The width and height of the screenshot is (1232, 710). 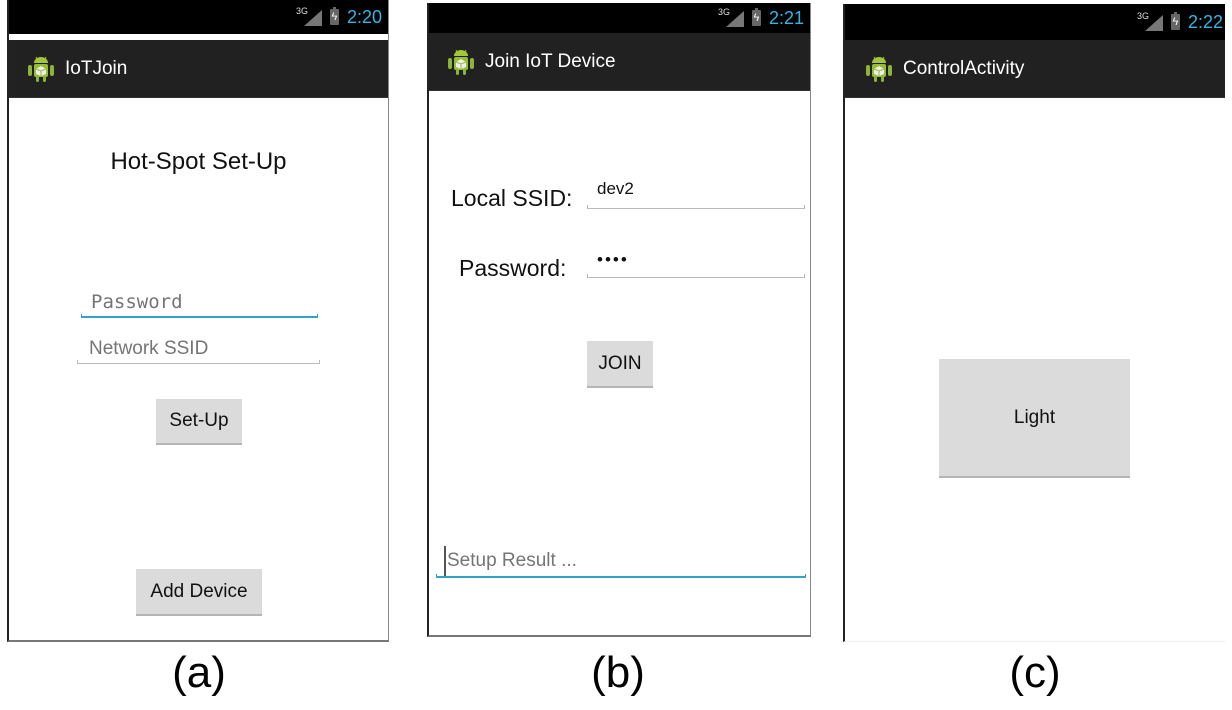 I want to click on status-bar: 3G ϟ 2:22, so click(x=1035, y=22).